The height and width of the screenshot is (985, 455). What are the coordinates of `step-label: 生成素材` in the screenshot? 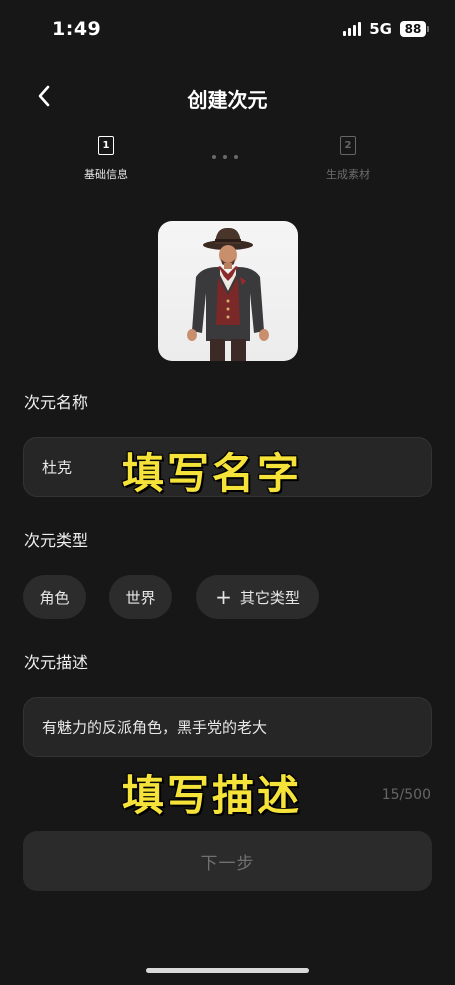 It's located at (348, 174).